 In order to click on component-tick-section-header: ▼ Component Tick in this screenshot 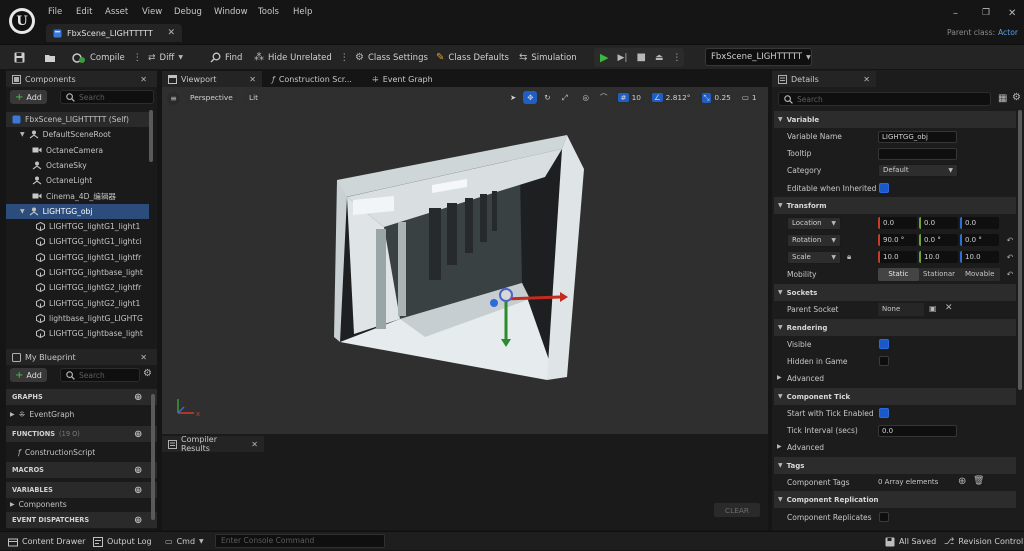, I will do `click(895, 396)`.